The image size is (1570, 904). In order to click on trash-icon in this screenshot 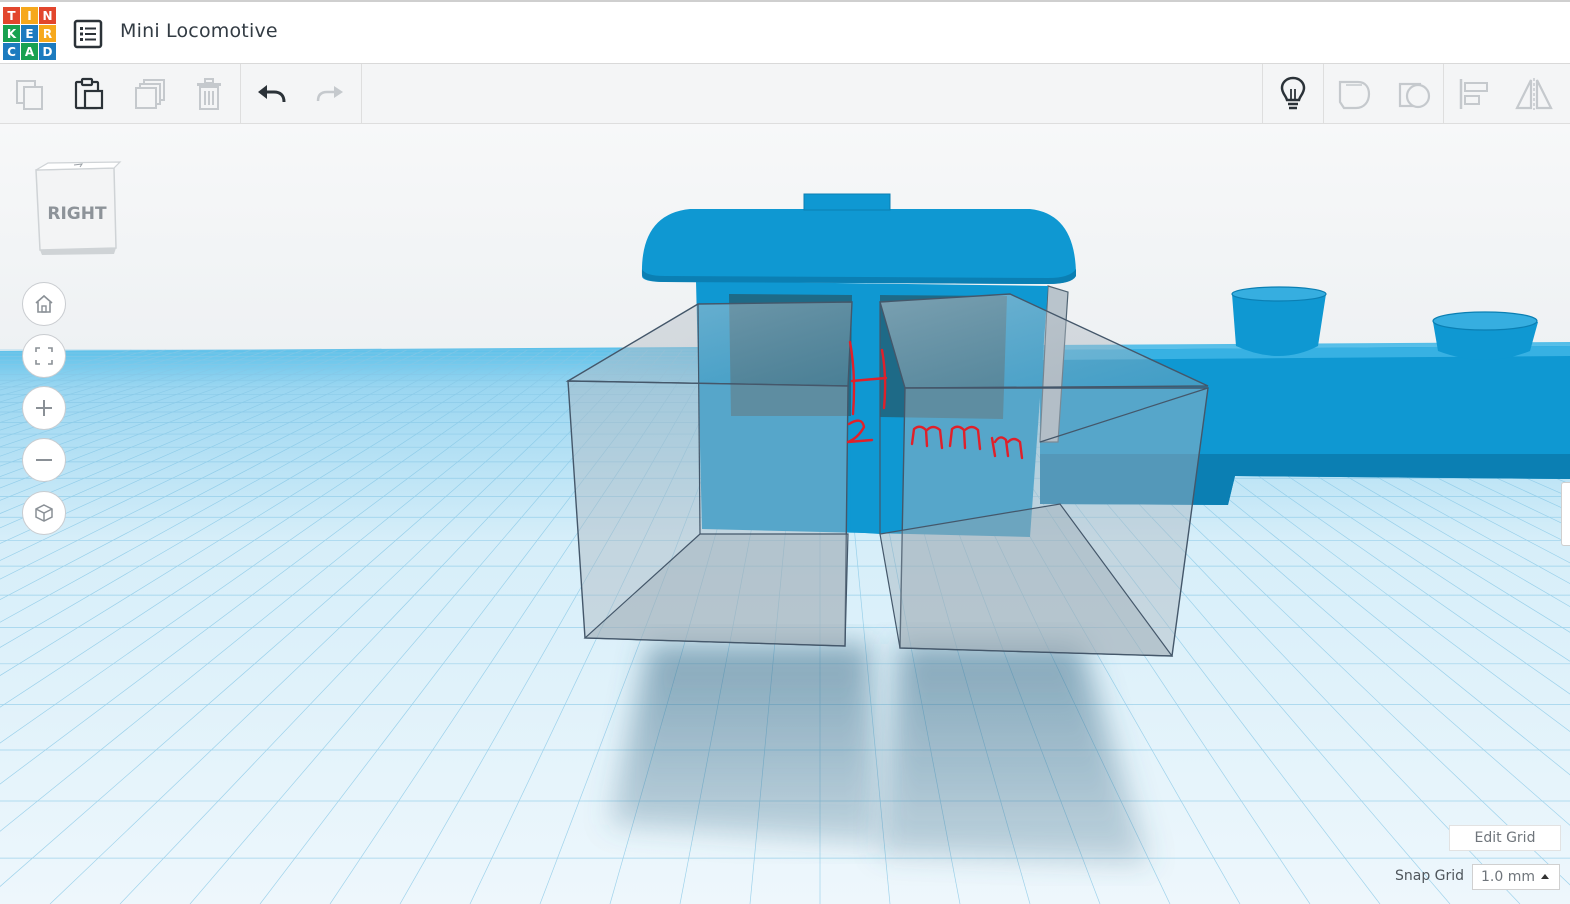, I will do `click(209, 94)`.